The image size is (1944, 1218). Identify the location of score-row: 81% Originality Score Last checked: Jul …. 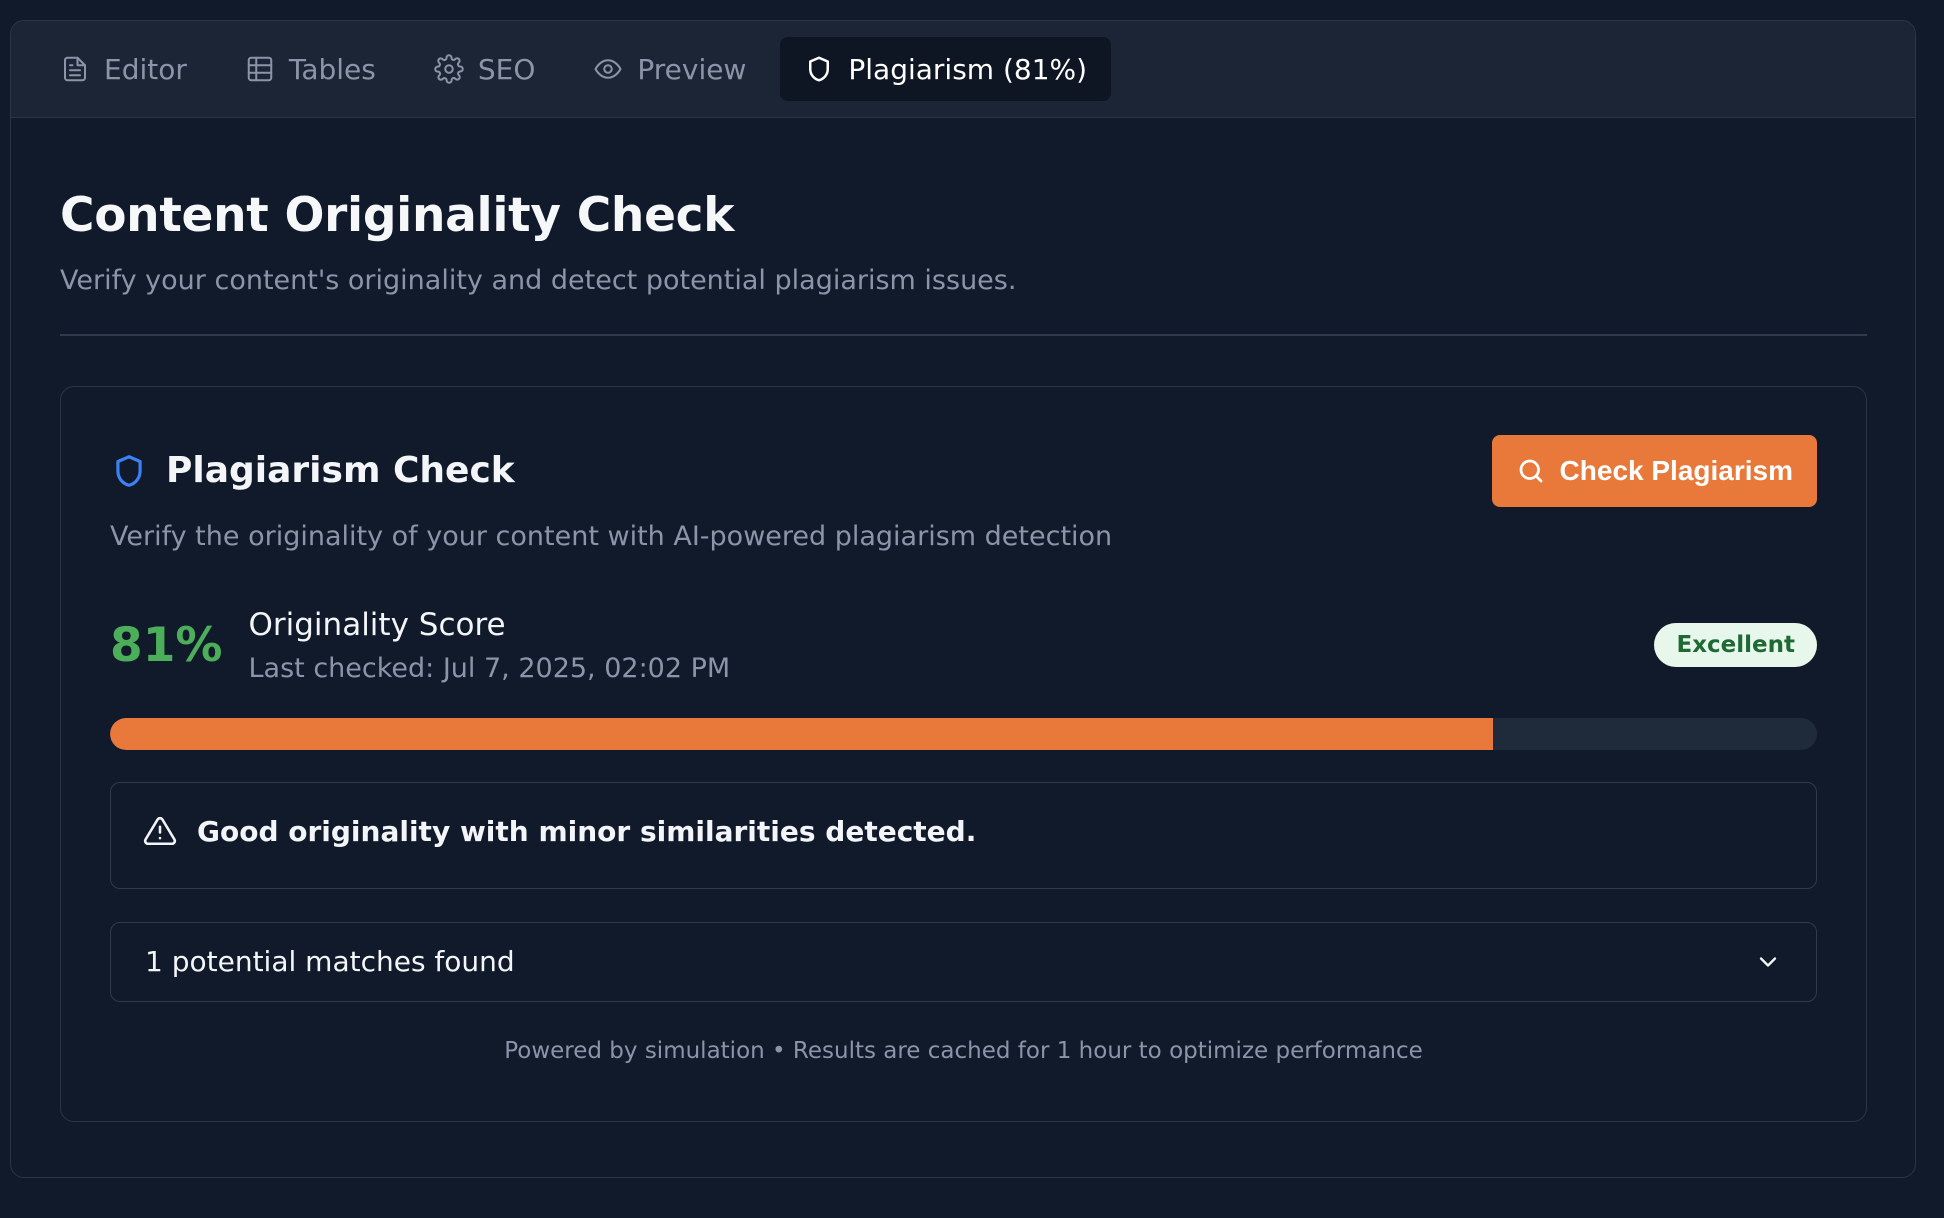
(963, 645).